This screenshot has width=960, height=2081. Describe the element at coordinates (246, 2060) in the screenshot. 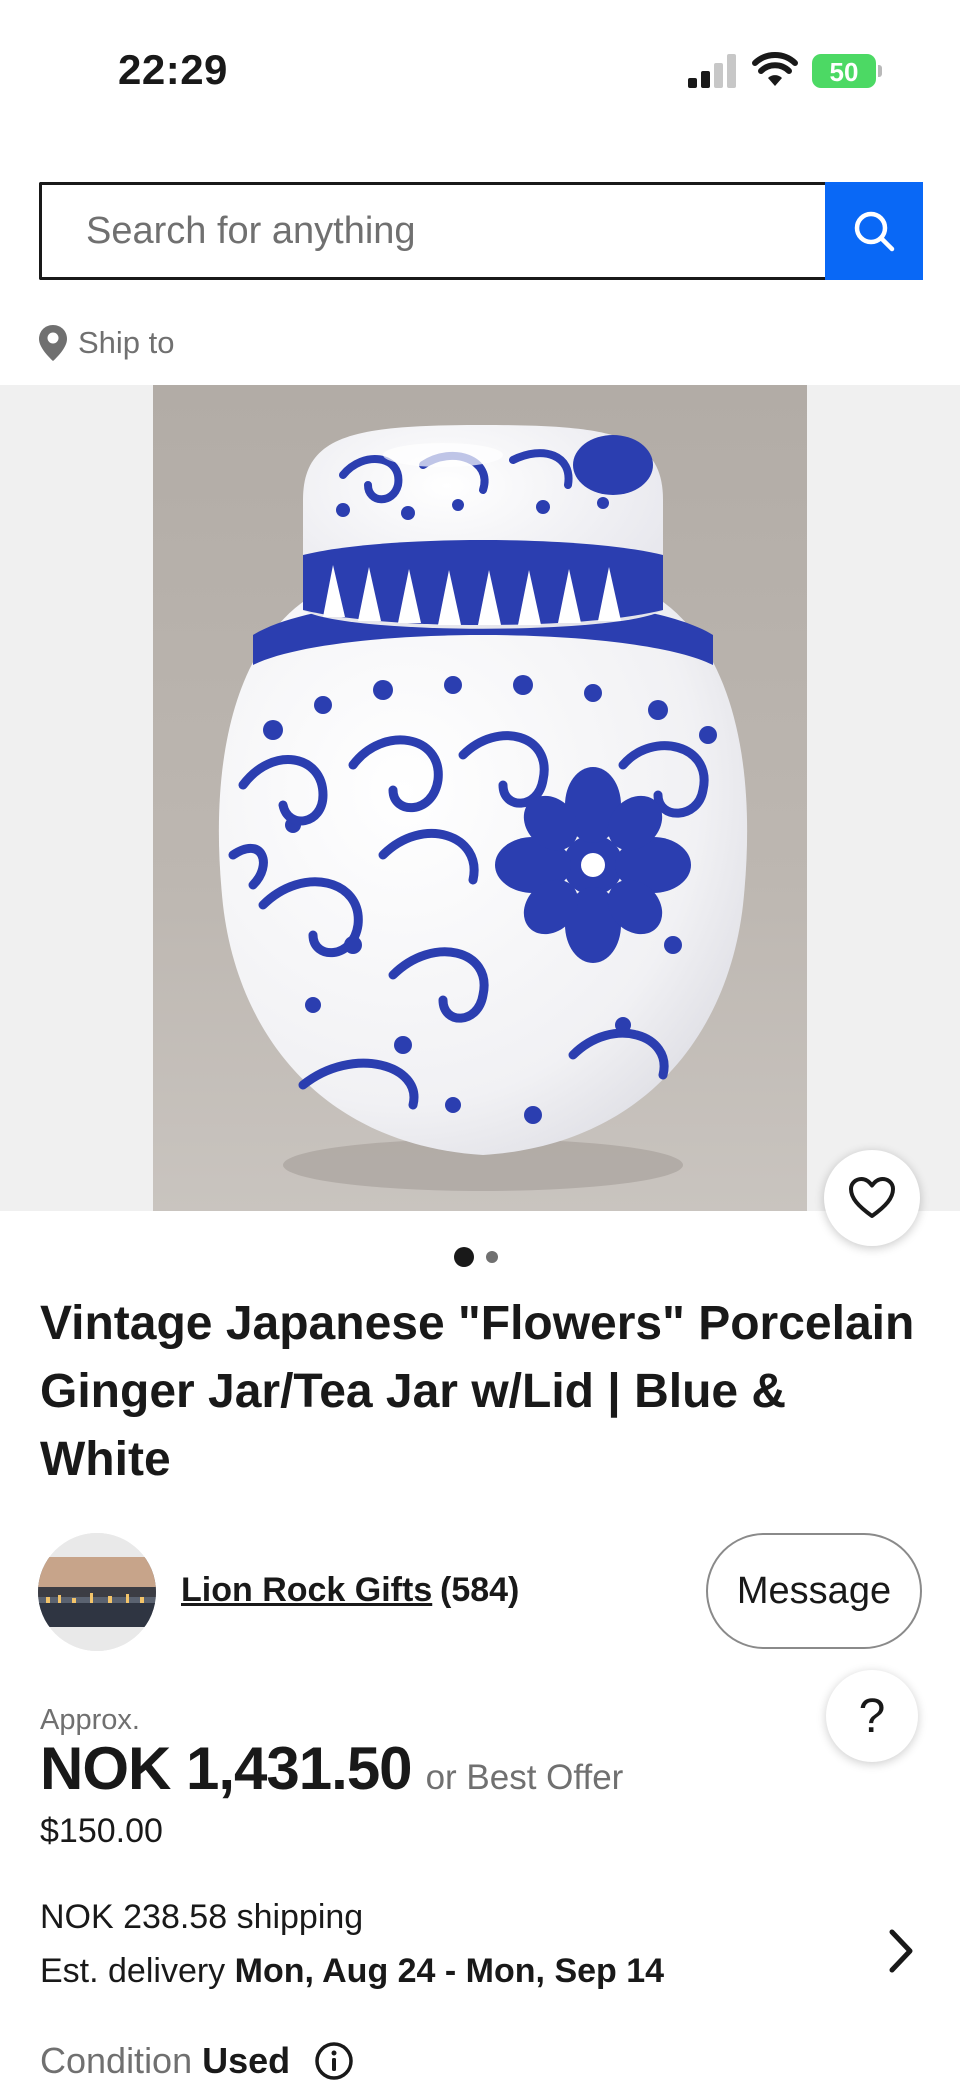

I see `condition-value: Used` at that location.